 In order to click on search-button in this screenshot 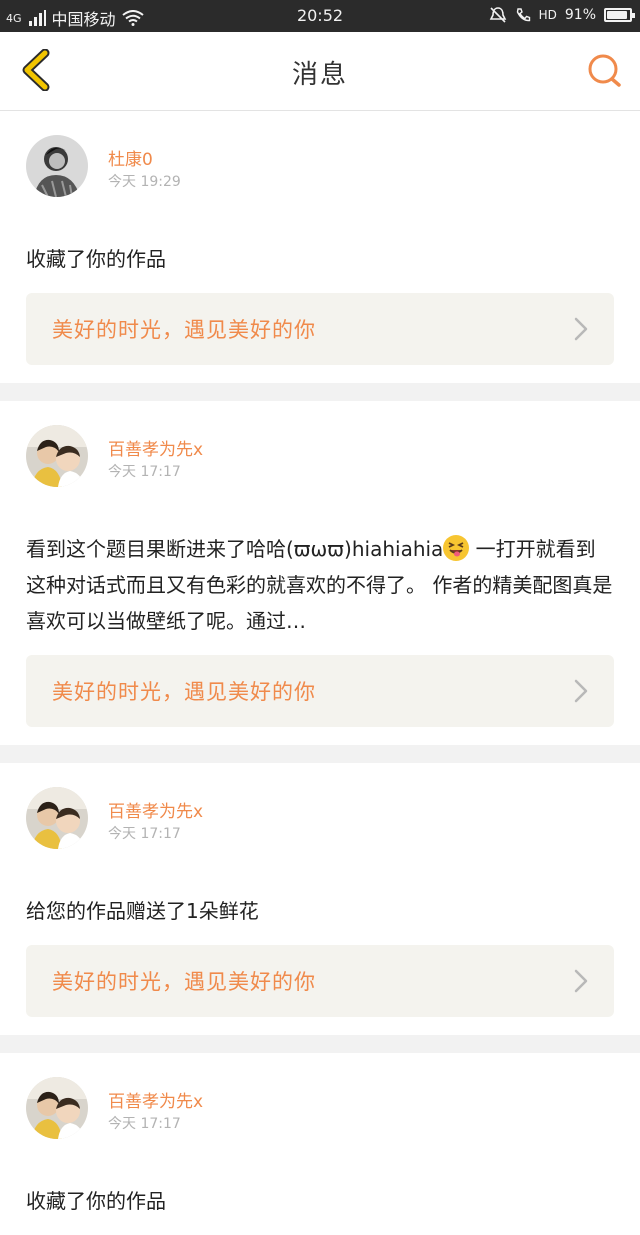, I will do `click(605, 71)`.